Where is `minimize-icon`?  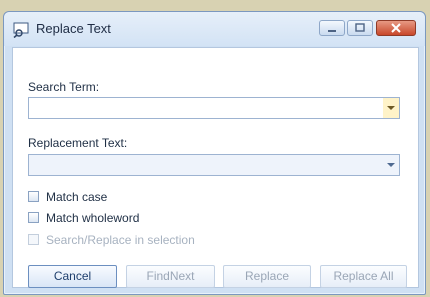
minimize-icon is located at coordinates (332, 28).